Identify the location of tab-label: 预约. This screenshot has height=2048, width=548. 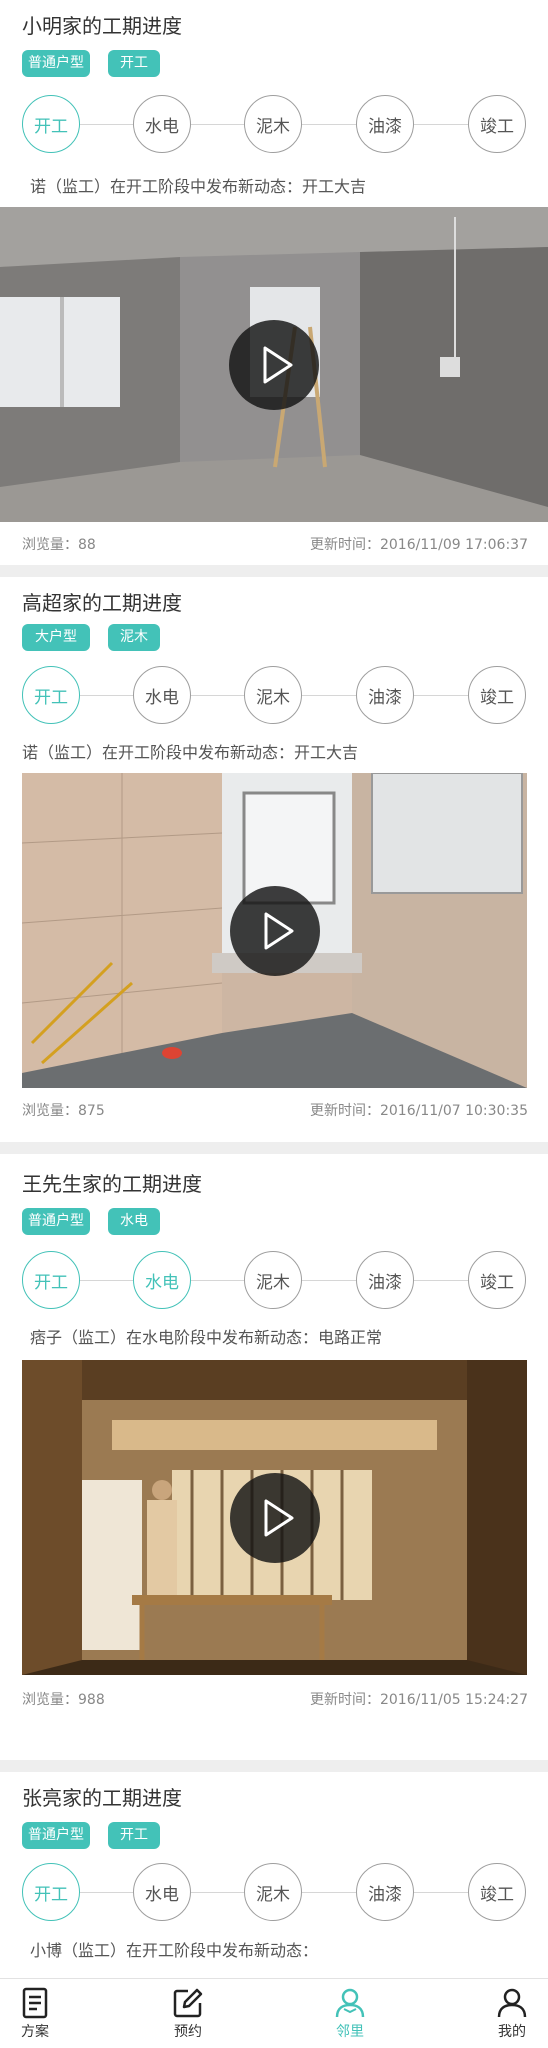
(188, 2032).